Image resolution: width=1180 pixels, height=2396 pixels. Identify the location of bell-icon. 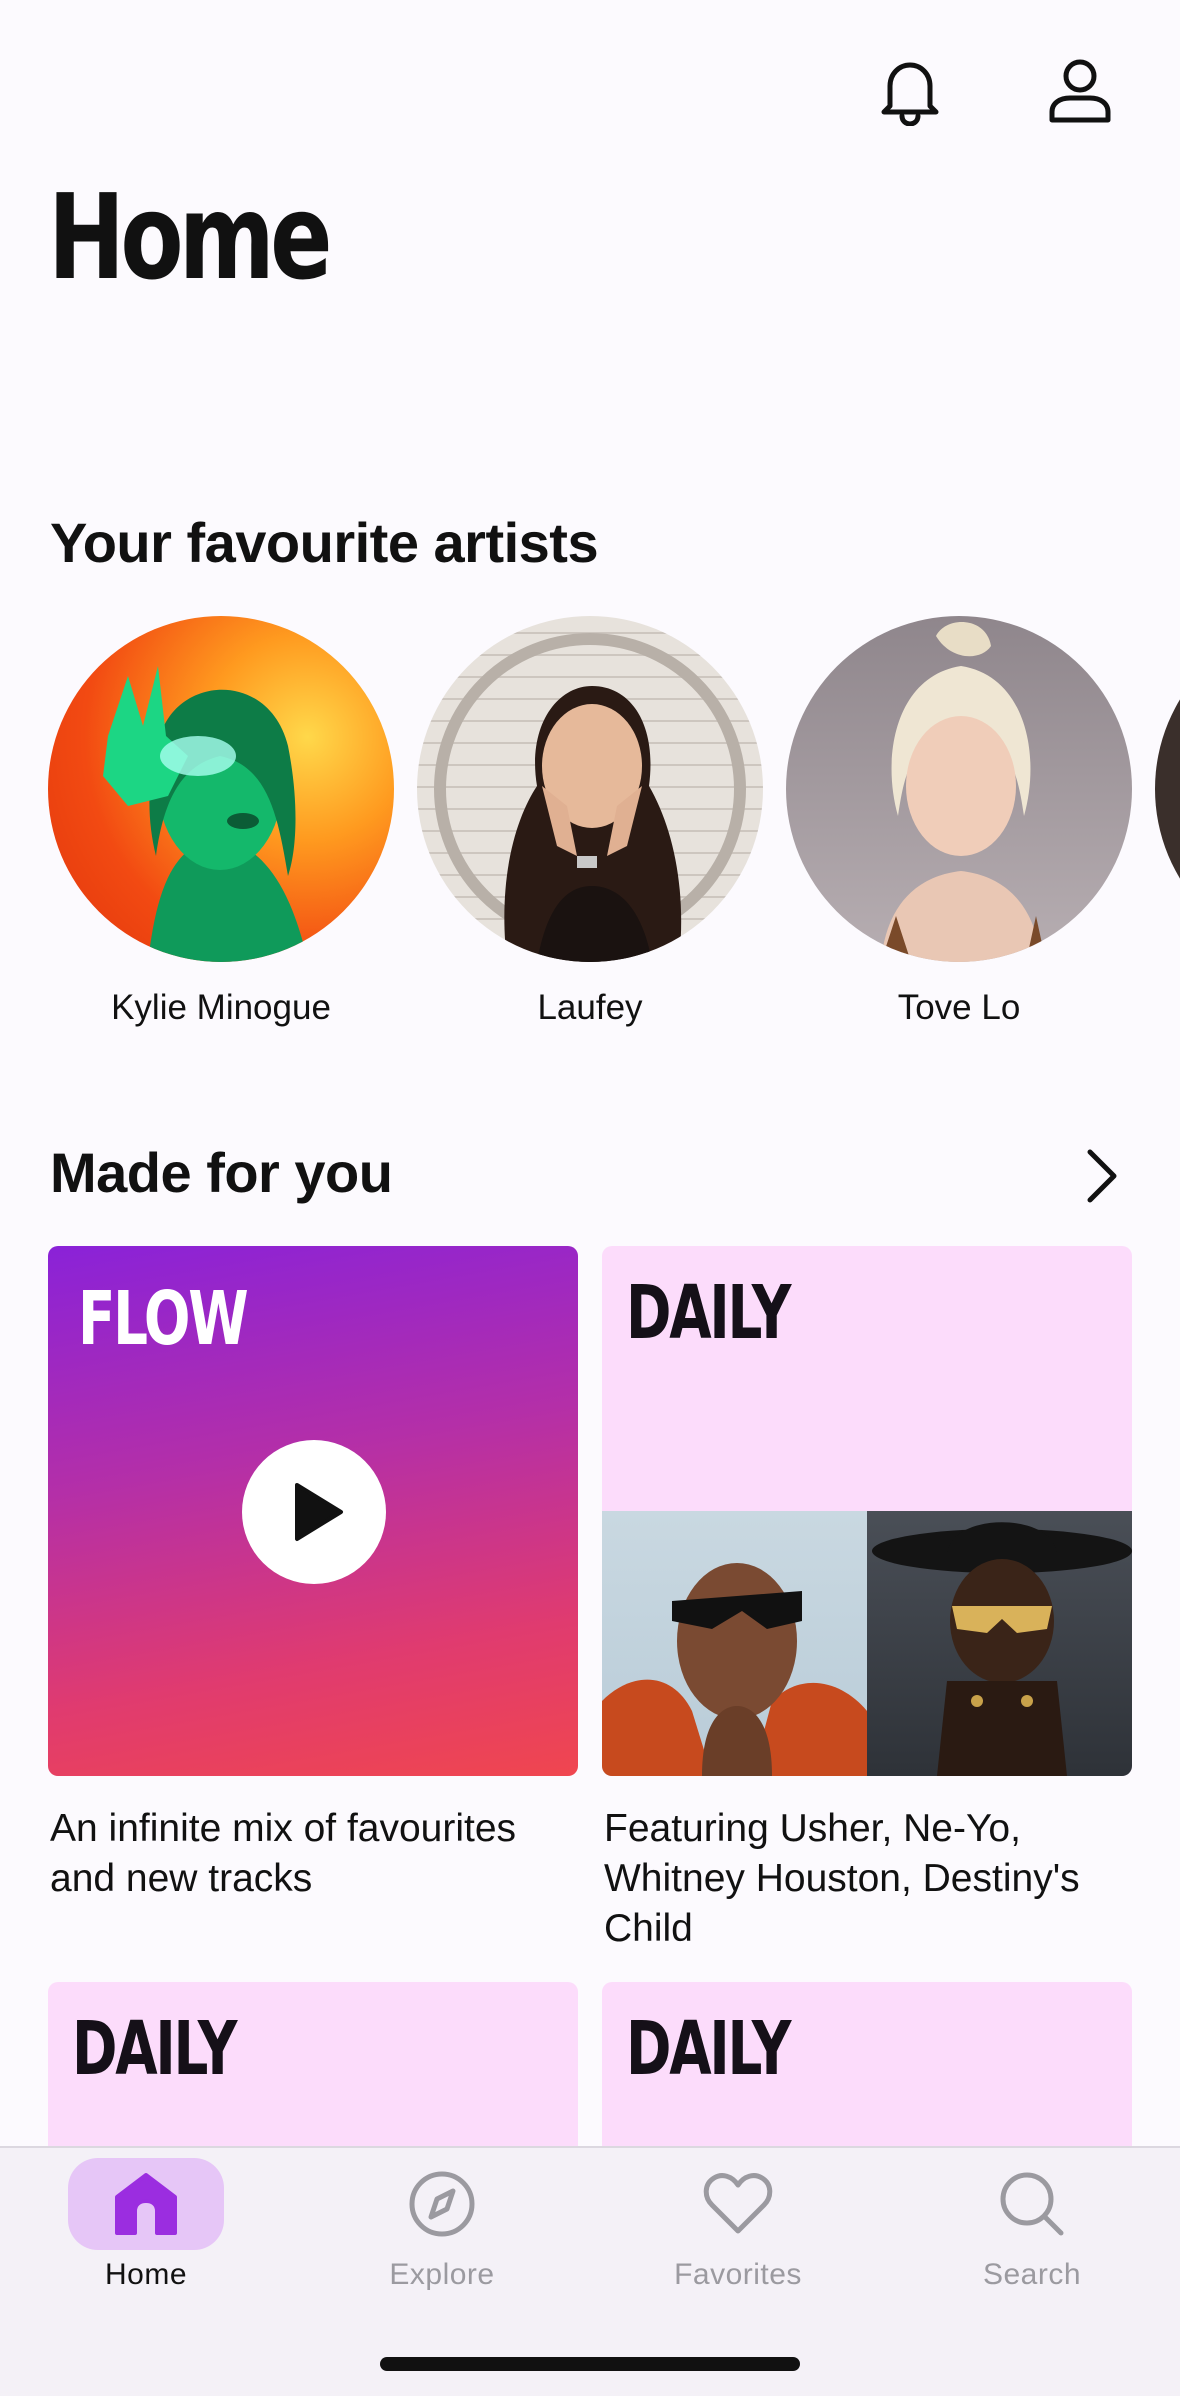
(910, 90).